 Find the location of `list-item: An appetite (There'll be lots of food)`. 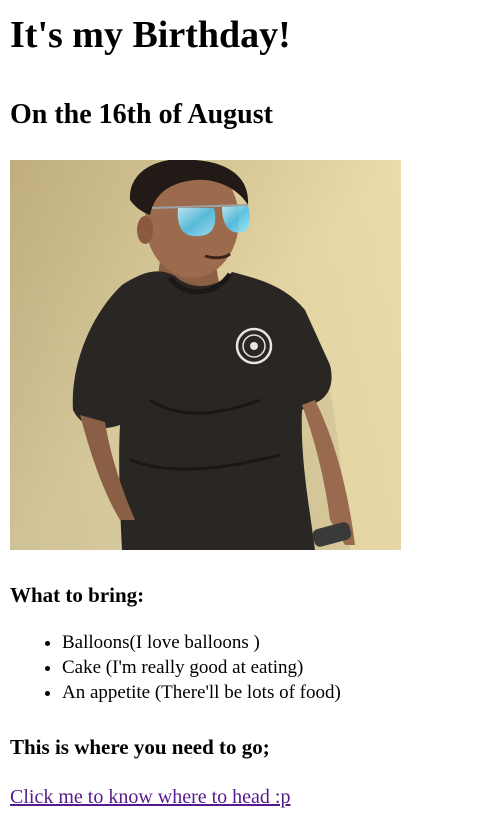

list-item: An appetite (There'll be lots of food) is located at coordinates (278, 692).